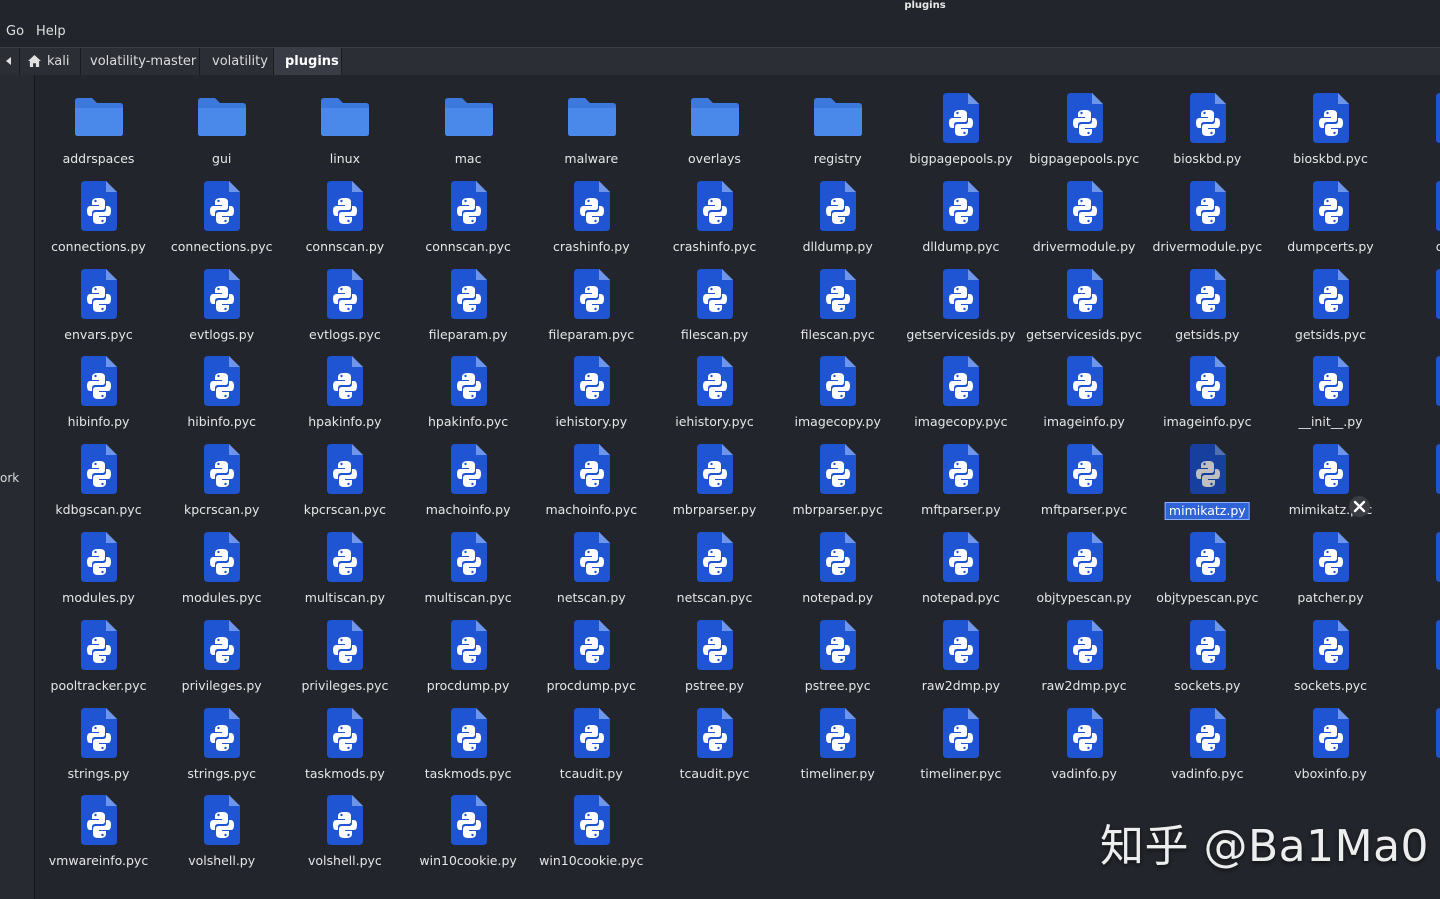 The height and width of the screenshot is (899, 1440). Describe the element at coordinates (591, 211) in the screenshot. I see `file-item: crashinfo.py` at that location.